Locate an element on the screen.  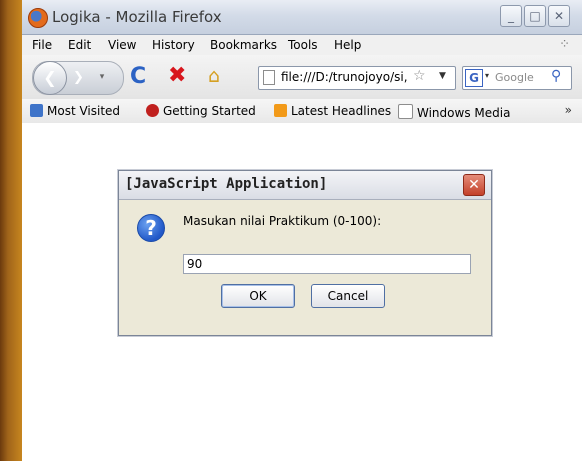
cancel-button: Cancel is located at coordinates (348, 296).